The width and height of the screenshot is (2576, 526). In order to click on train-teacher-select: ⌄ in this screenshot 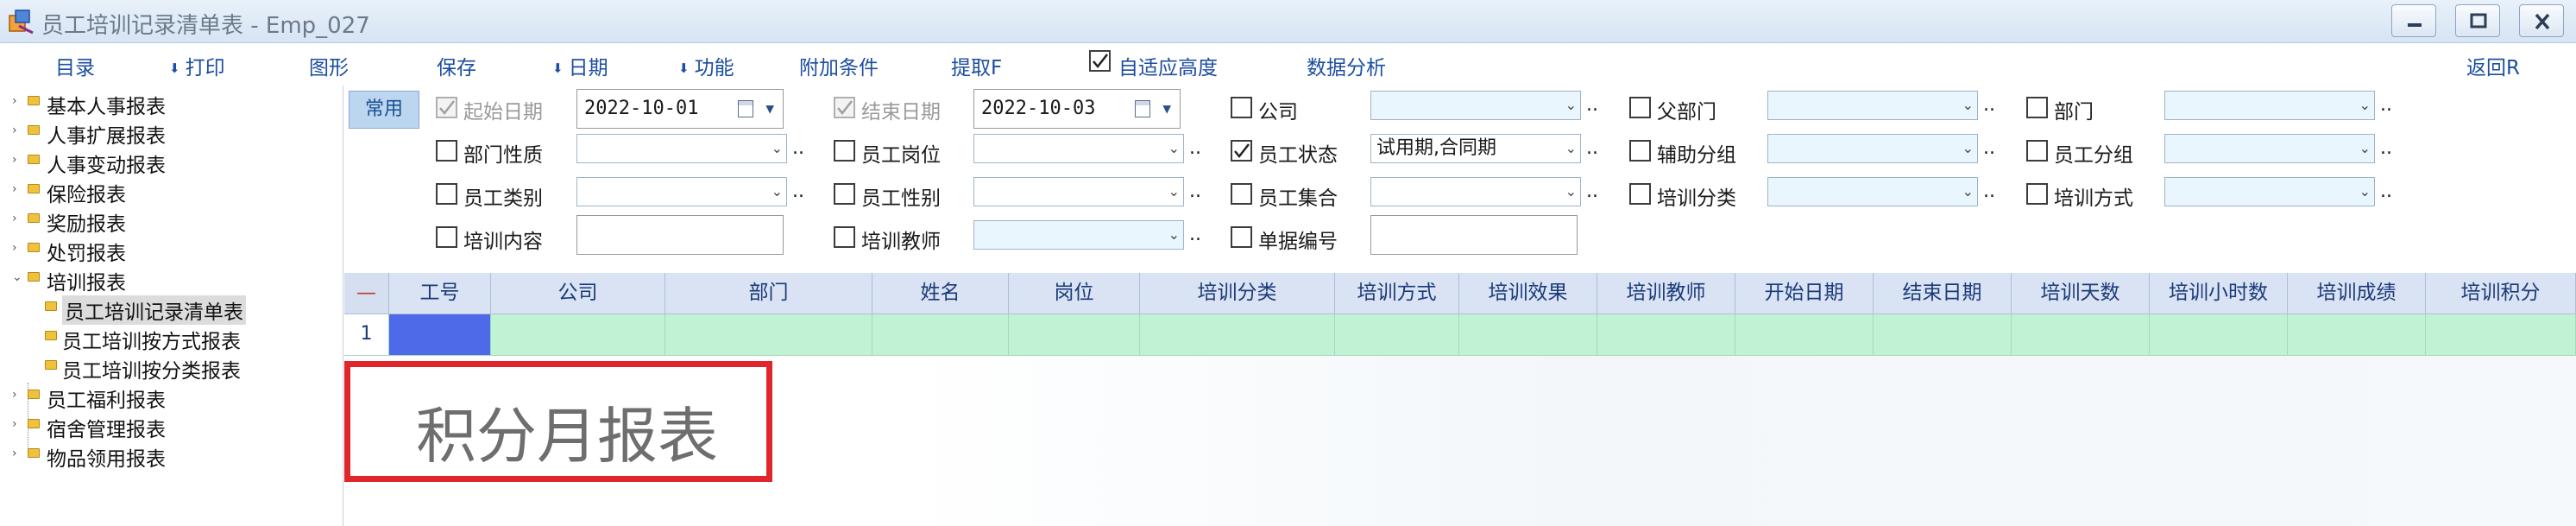, I will do `click(1078, 235)`.